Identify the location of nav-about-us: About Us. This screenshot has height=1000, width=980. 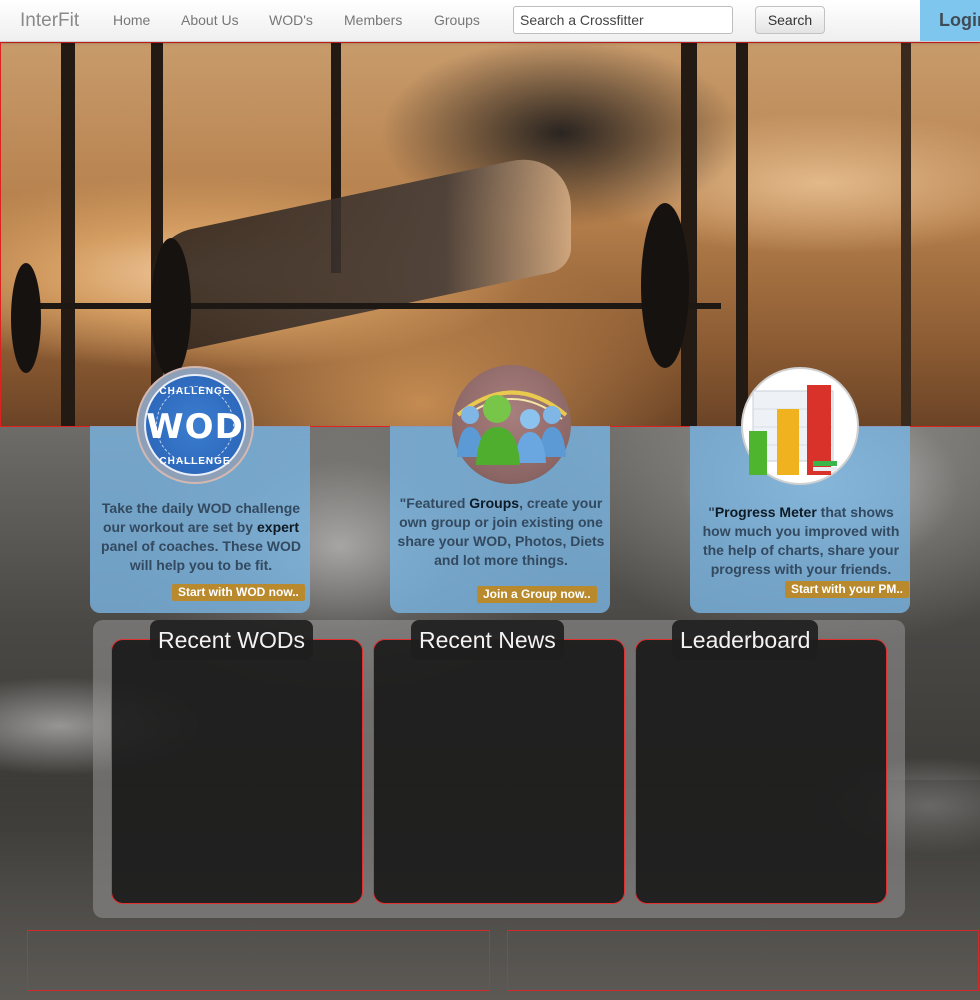
(210, 20).